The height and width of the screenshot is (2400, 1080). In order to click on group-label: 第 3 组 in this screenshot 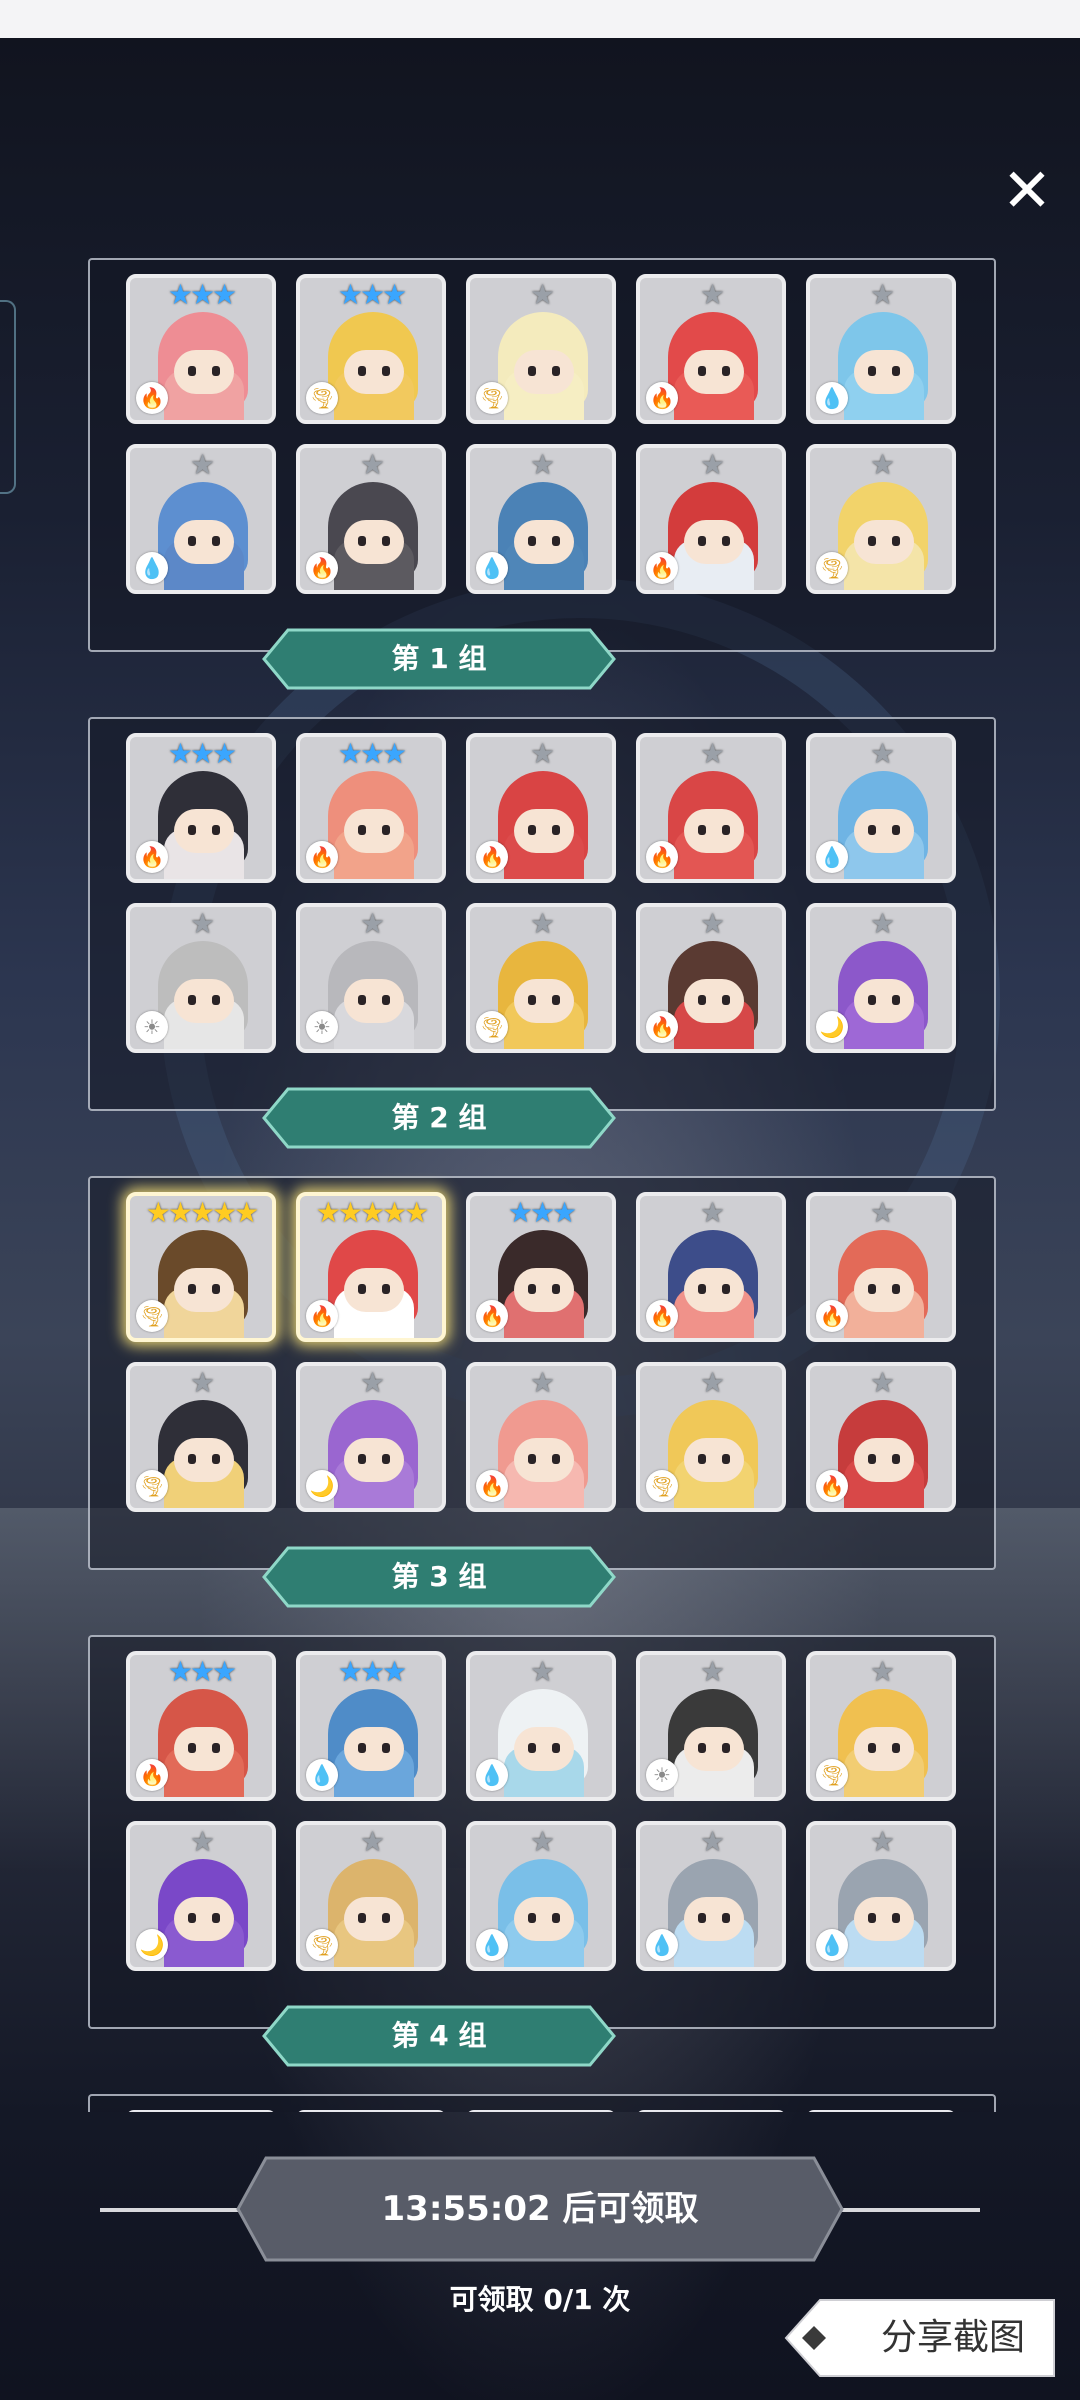, I will do `click(439, 1576)`.